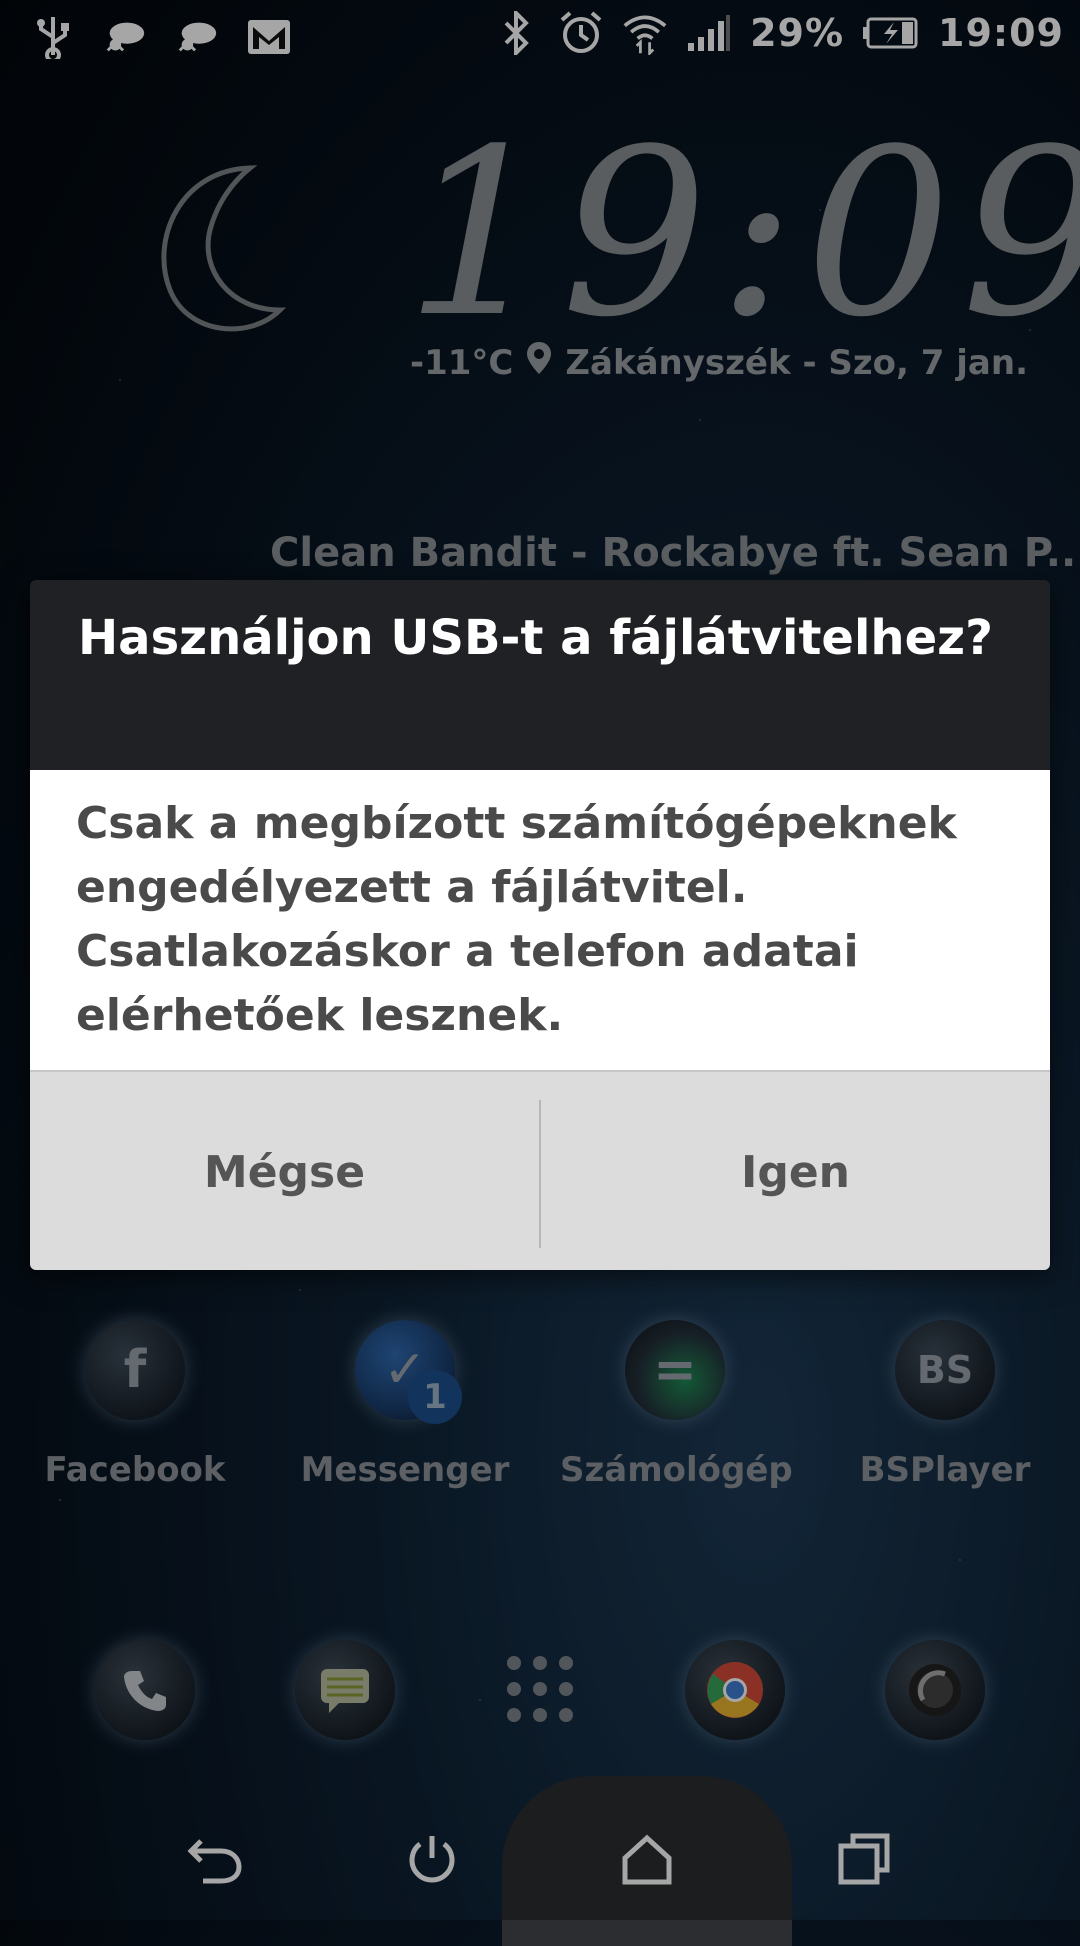 The height and width of the screenshot is (1946, 1080). What do you see at coordinates (865, 1860) in the screenshot?
I see `recents-icon` at bounding box center [865, 1860].